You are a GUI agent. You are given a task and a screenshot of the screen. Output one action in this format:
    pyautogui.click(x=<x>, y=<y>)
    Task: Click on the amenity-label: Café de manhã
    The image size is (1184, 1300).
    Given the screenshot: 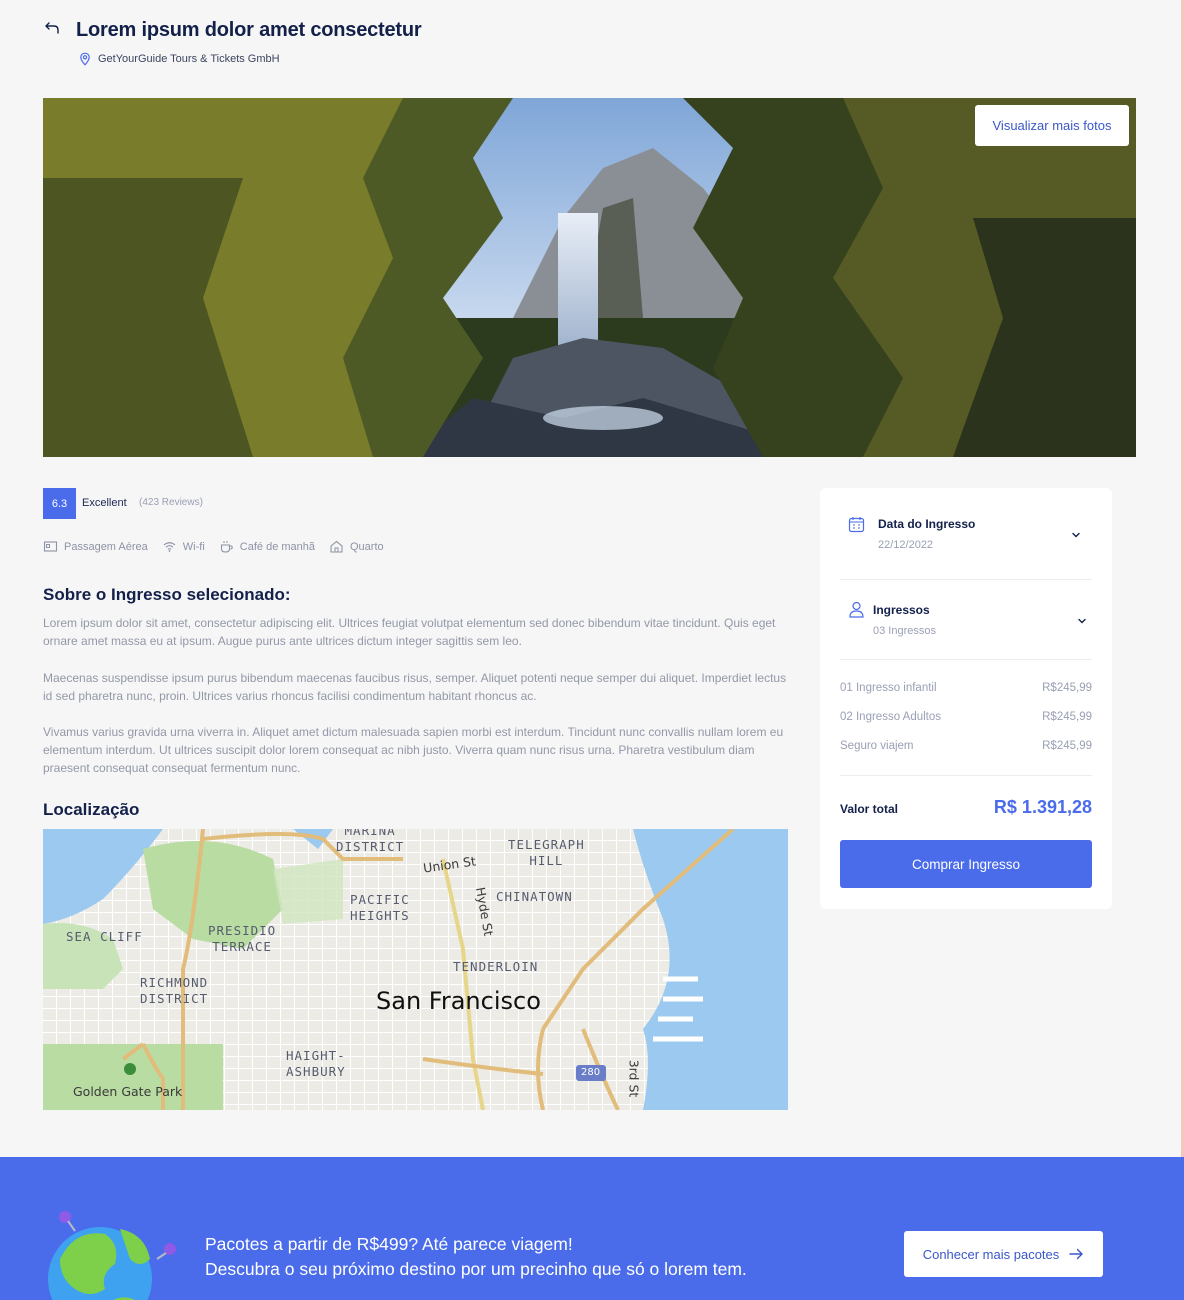 What is the action you would take?
    pyautogui.click(x=277, y=546)
    